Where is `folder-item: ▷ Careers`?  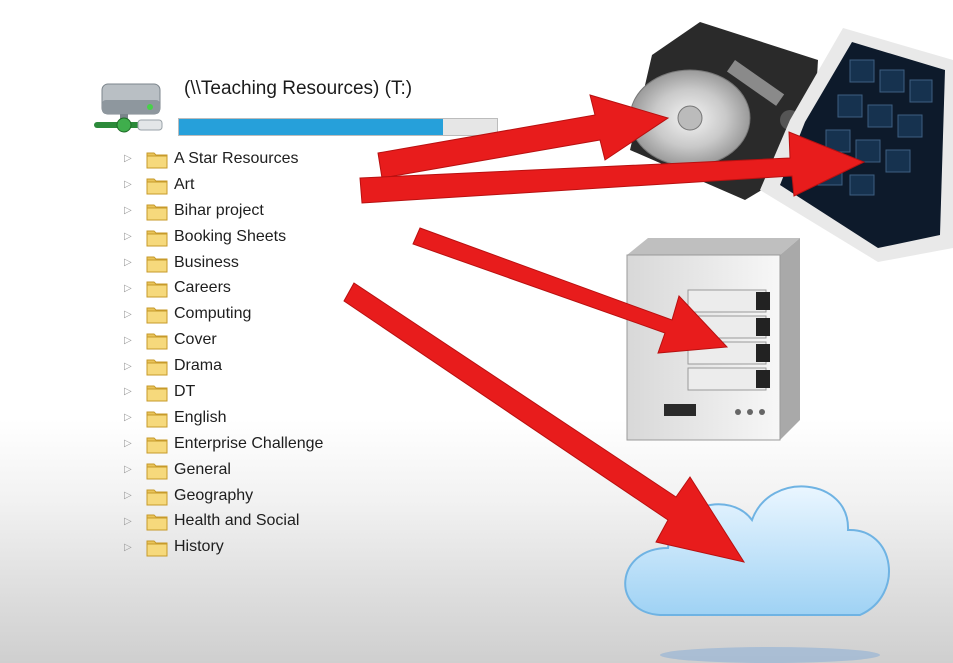
folder-item: ▷ Careers is located at coordinates (223, 288).